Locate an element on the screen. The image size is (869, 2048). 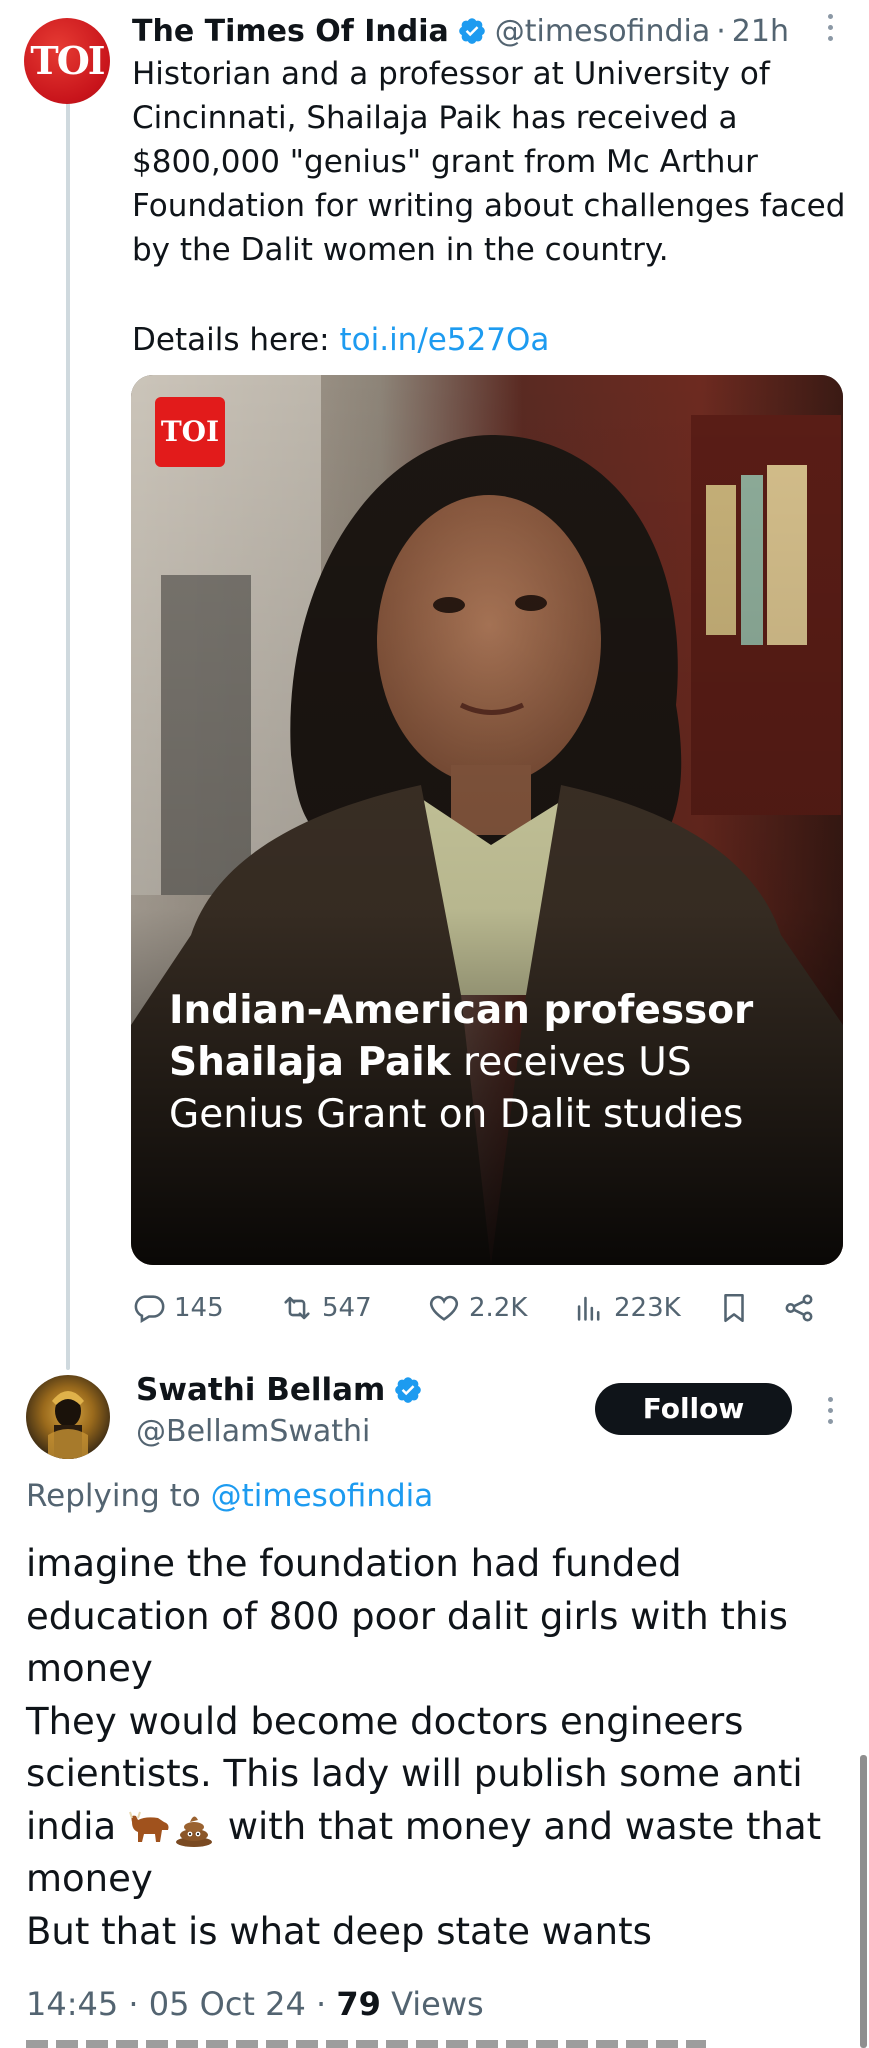
author-handle: @timesofindia is located at coordinates (602, 31).